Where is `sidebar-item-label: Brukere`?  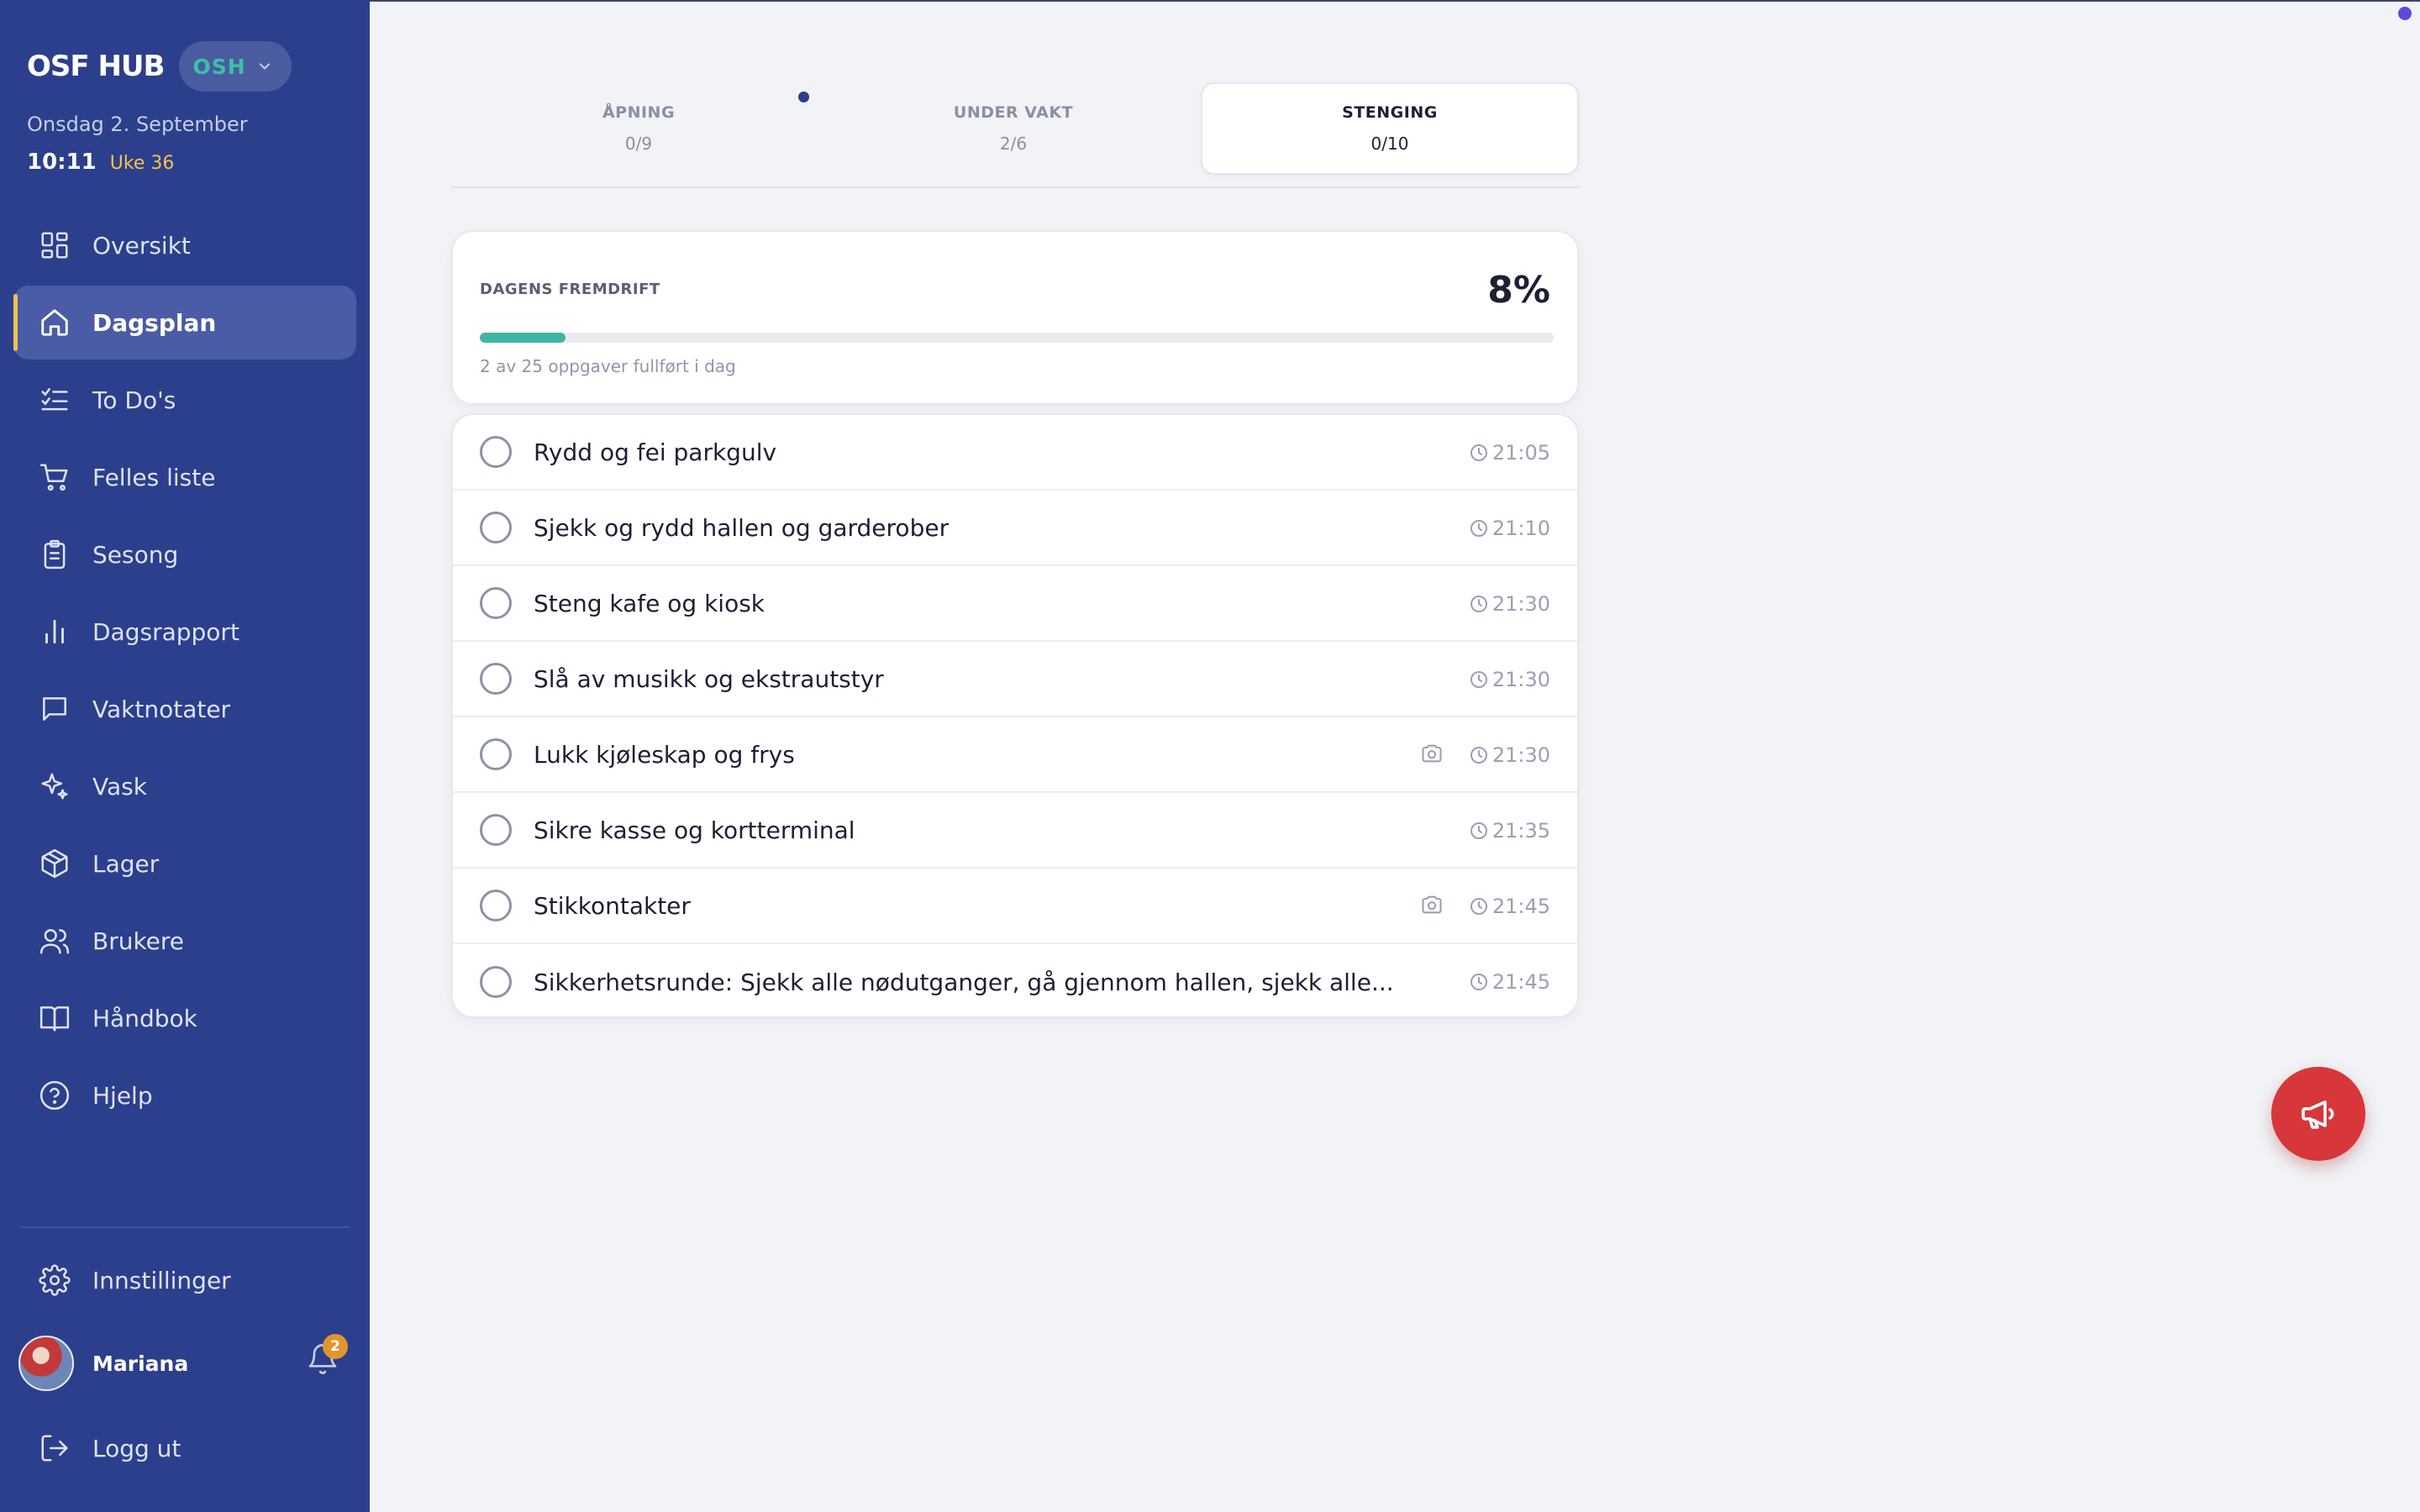
sidebar-item-label: Brukere is located at coordinates (138, 941).